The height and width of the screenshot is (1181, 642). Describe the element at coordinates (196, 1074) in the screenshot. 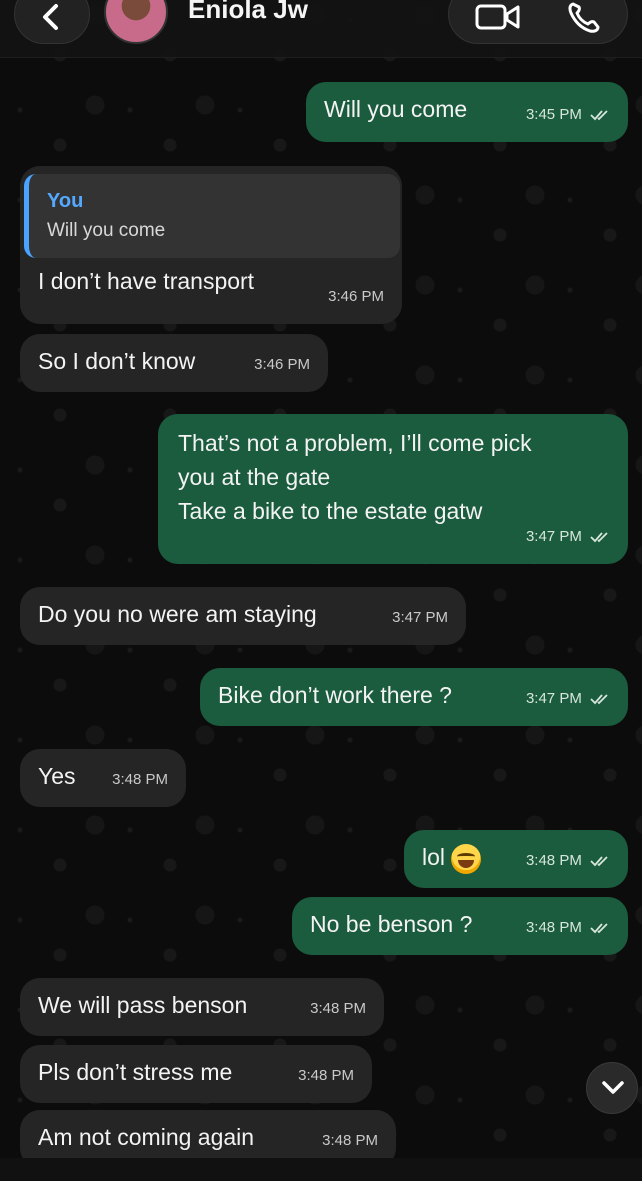

I see `message-bubble-incoming: Pls don’t stress me 3:48 PM` at that location.